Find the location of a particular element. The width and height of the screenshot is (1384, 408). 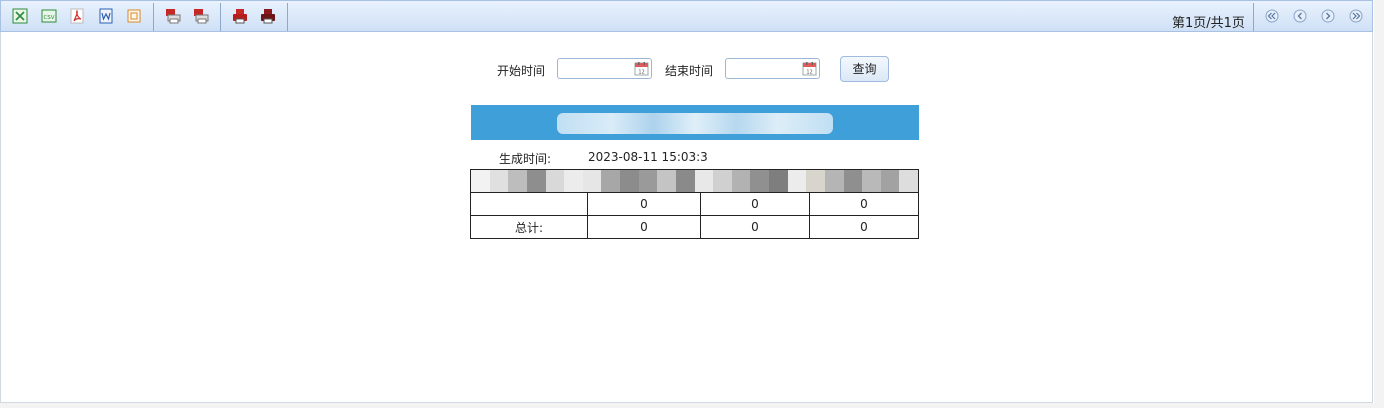

redacted-title is located at coordinates (695, 123).